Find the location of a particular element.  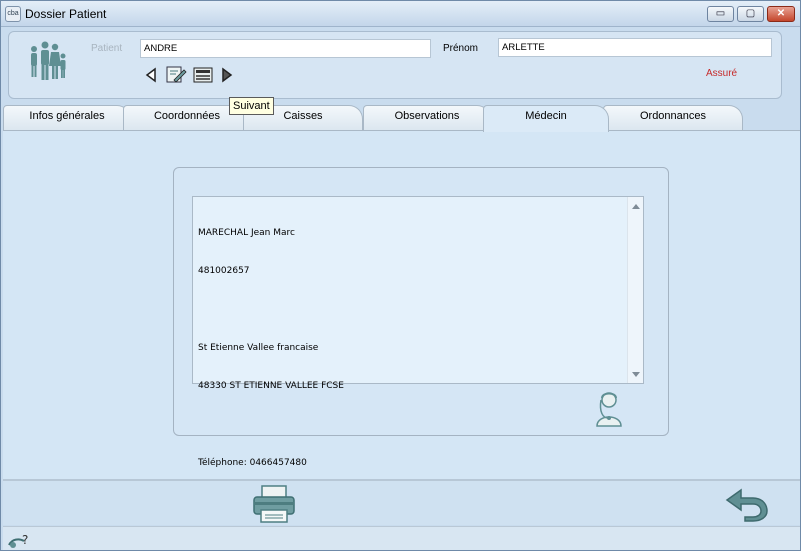

status-help-icon: ? is located at coordinates (20, 539).